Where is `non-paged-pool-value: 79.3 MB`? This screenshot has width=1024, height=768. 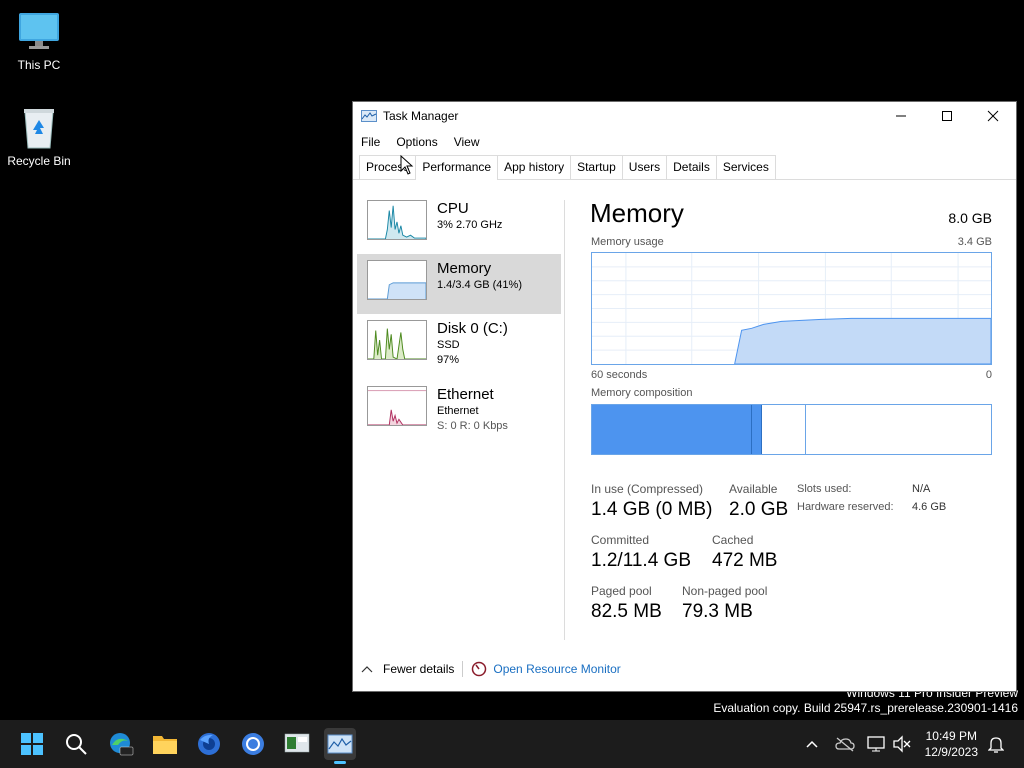
non-paged-pool-value: 79.3 MB is located at coordinates (717, 611).